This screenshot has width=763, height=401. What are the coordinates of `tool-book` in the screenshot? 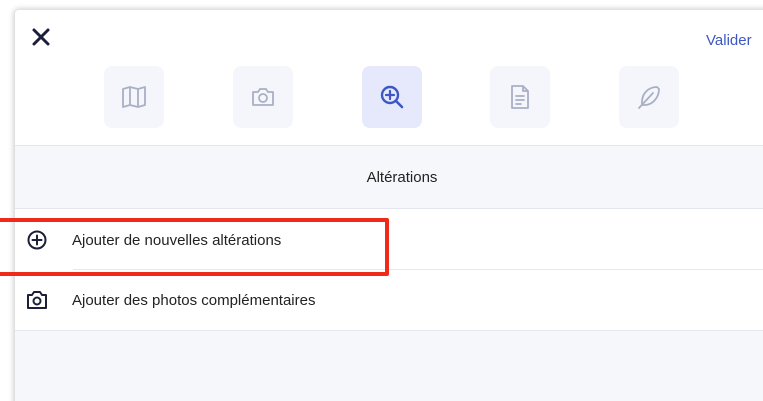 It's located at (134, 97).